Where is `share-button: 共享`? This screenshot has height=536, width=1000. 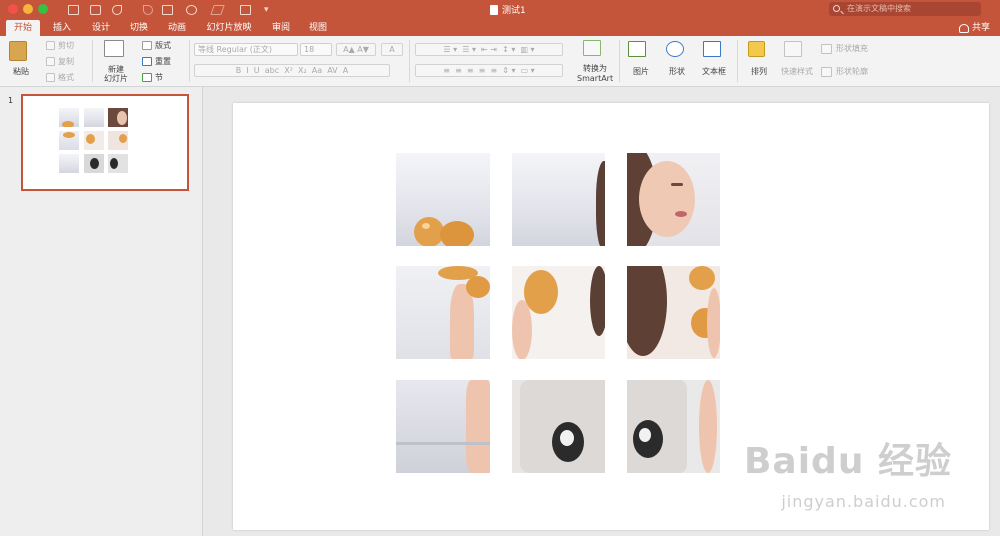 share-button: 共享 is located at coordinates (974, 28).